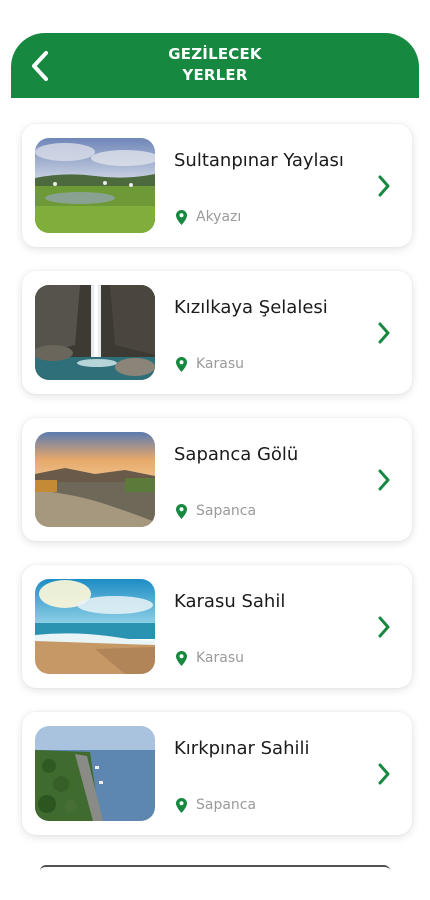 This screenshot has height=900, width=430. Describe the element at coordinates (217, 332) in the screenshot. I see `place-card-kizilkaya: Kızılkaya Şelalesi Karasu` at that location.